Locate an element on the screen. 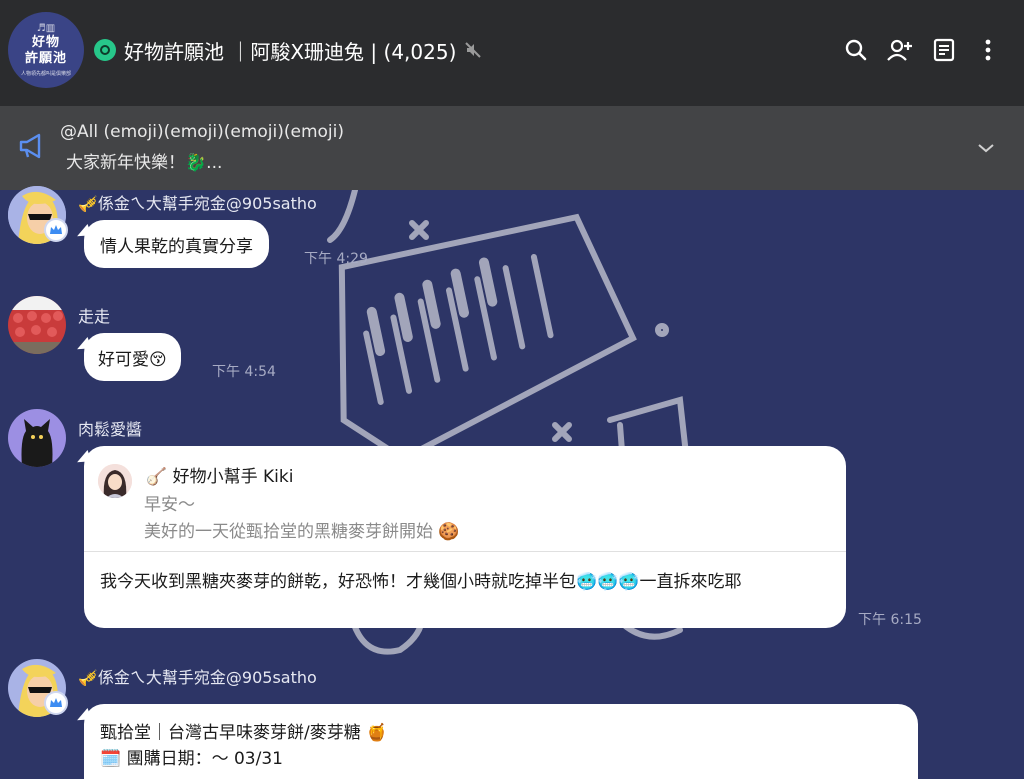 This screenshot has height=779, width=1024. header-actions is located at coordinates (922, 50).